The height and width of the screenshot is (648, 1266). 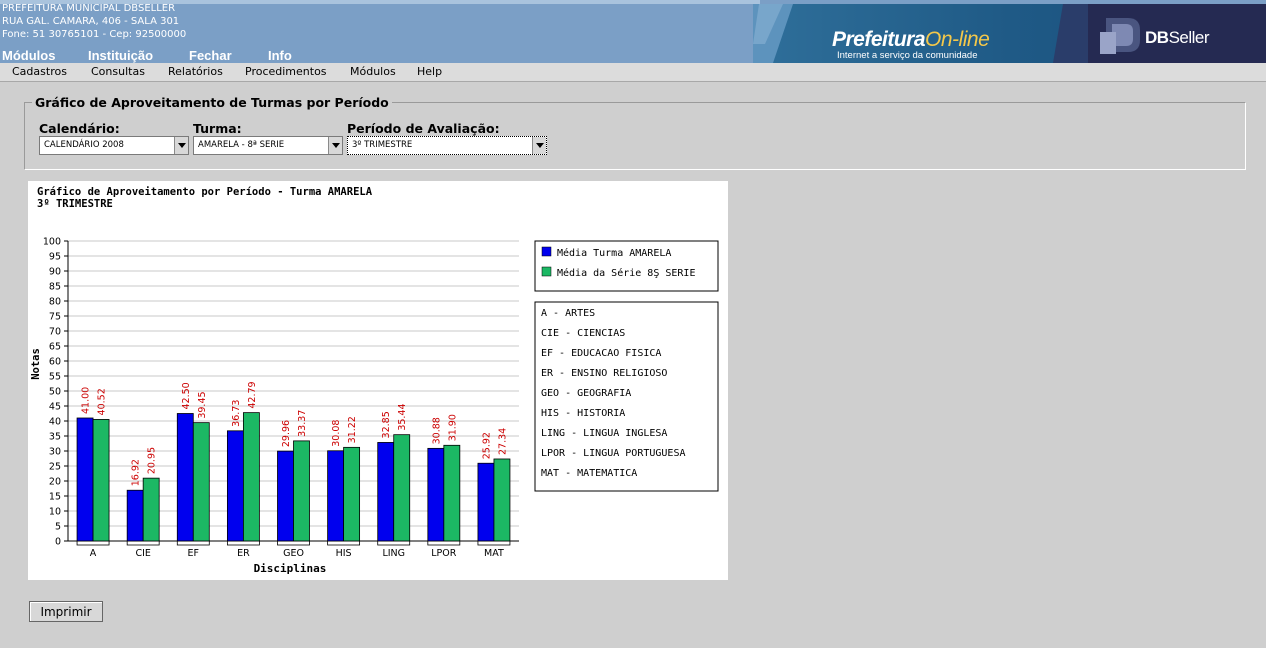 What do you see at coordinates (152, 460) in the screenshot?
I see `data-label: 20.95` at bounding box center [152, 460].